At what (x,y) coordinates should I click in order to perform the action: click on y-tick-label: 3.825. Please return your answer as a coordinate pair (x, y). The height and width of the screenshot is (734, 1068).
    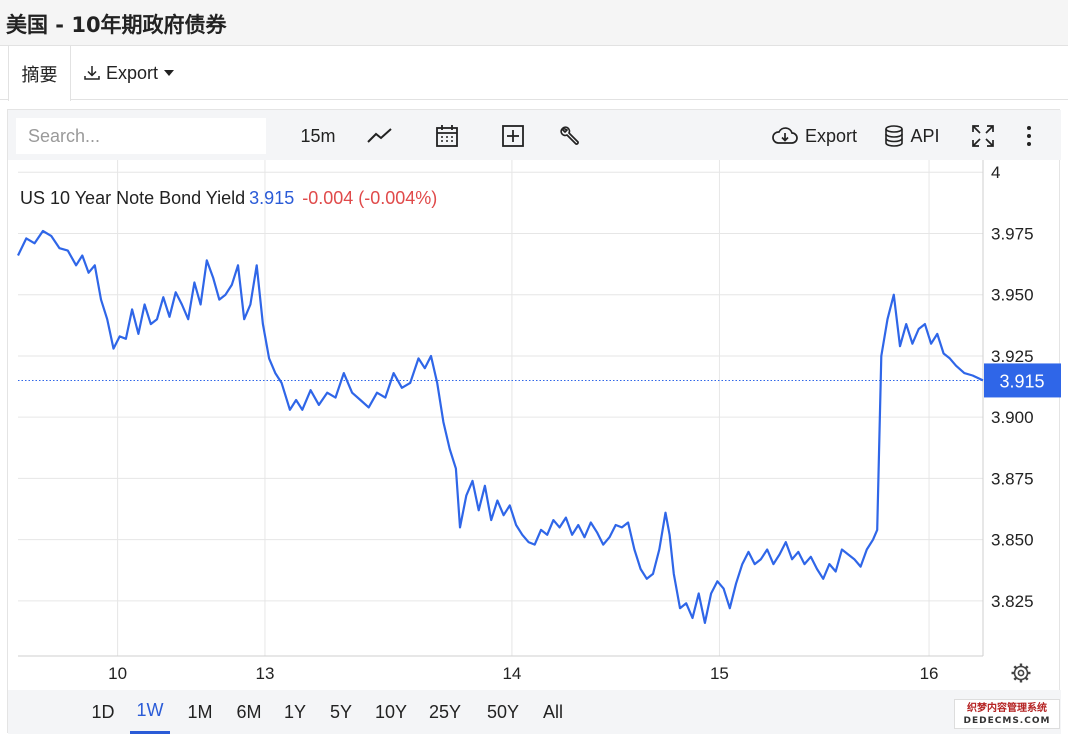
    Looking at the image, I should click on (1012, 601).